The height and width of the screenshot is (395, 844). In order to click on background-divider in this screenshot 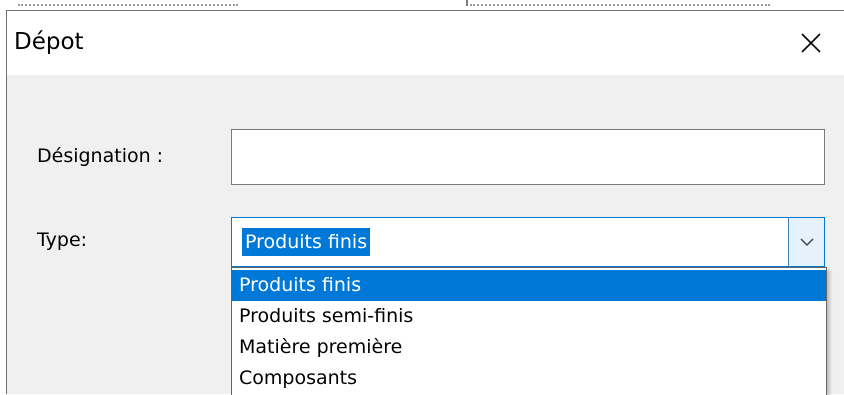, I will do `click(467, 3)`.